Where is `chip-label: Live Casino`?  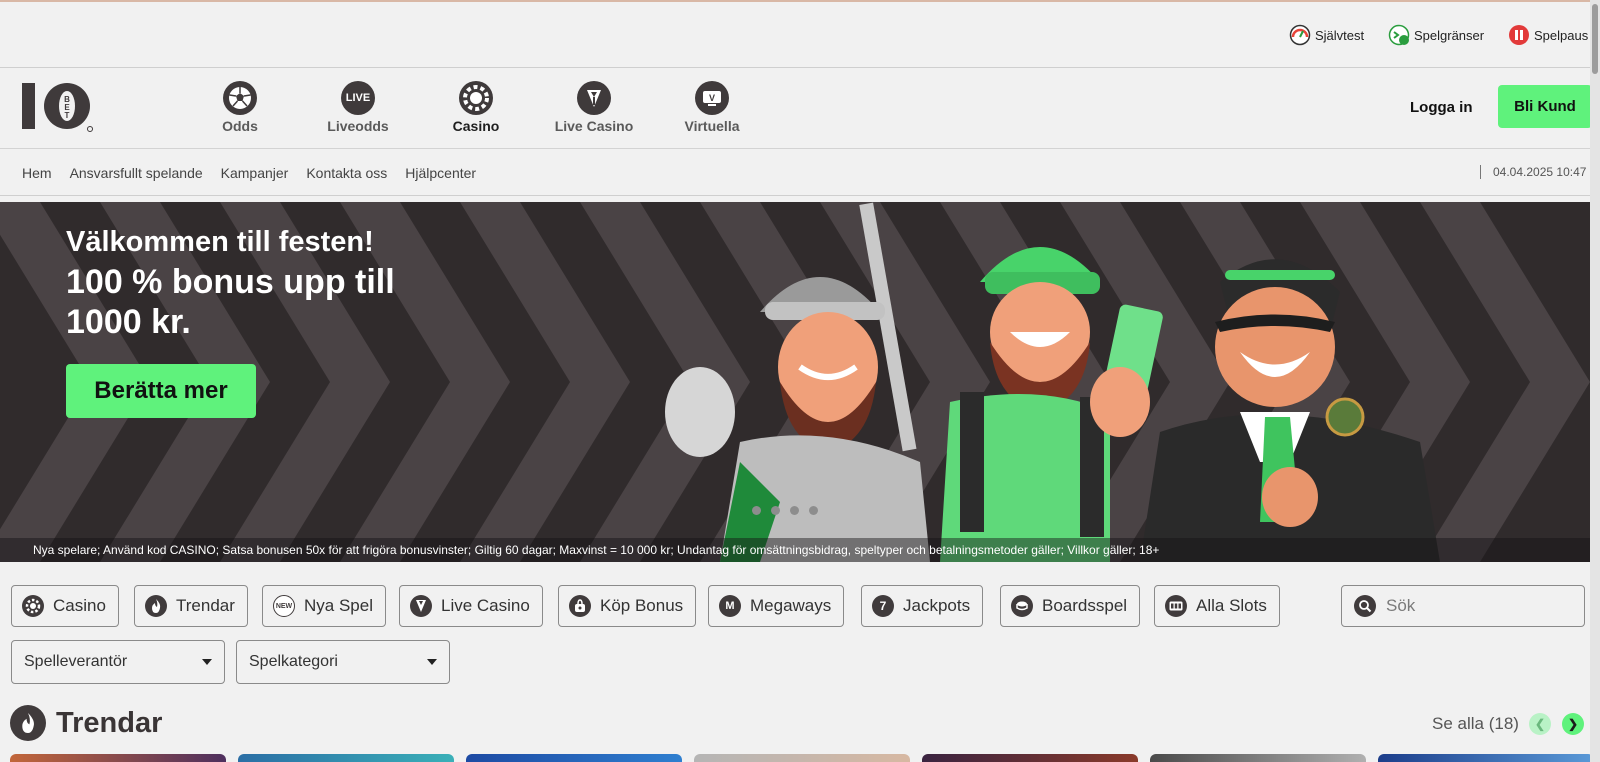 chip-label: Live Casino is located at coordinates (485, 605).